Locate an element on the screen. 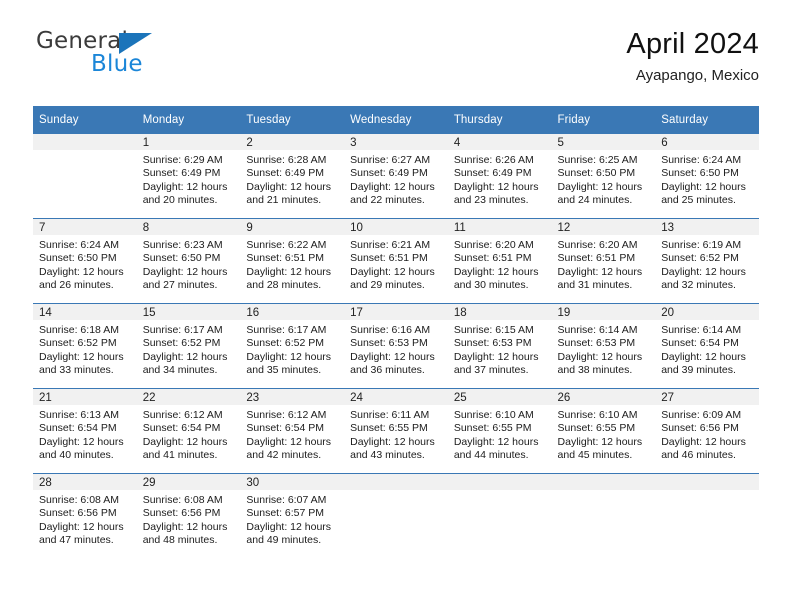 Image resolution: width=792 pixels, height=612 pixels. day-number: 18 is located at coordinates (499, 312).